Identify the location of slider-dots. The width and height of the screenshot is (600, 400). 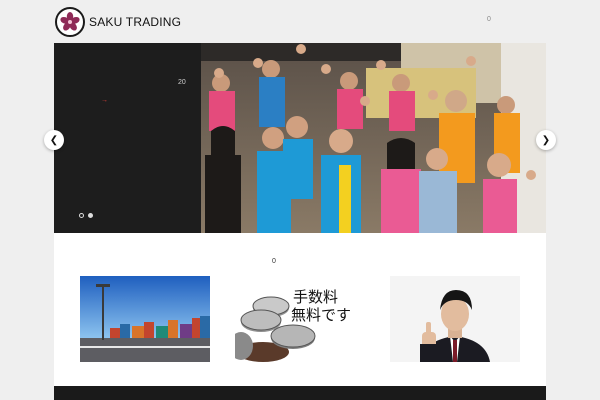
(86, 215).